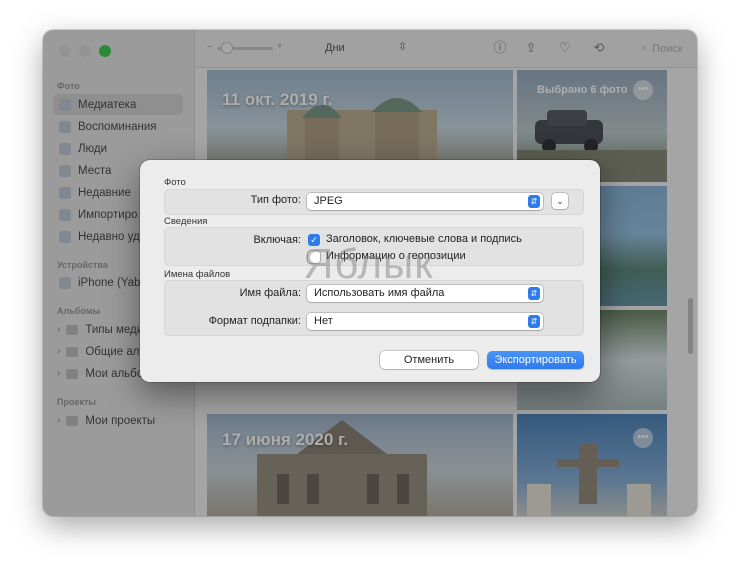 This screenshot has width=740, height=572. I want to click on sidebar-item-label: Медиатека, so click(107, 104).